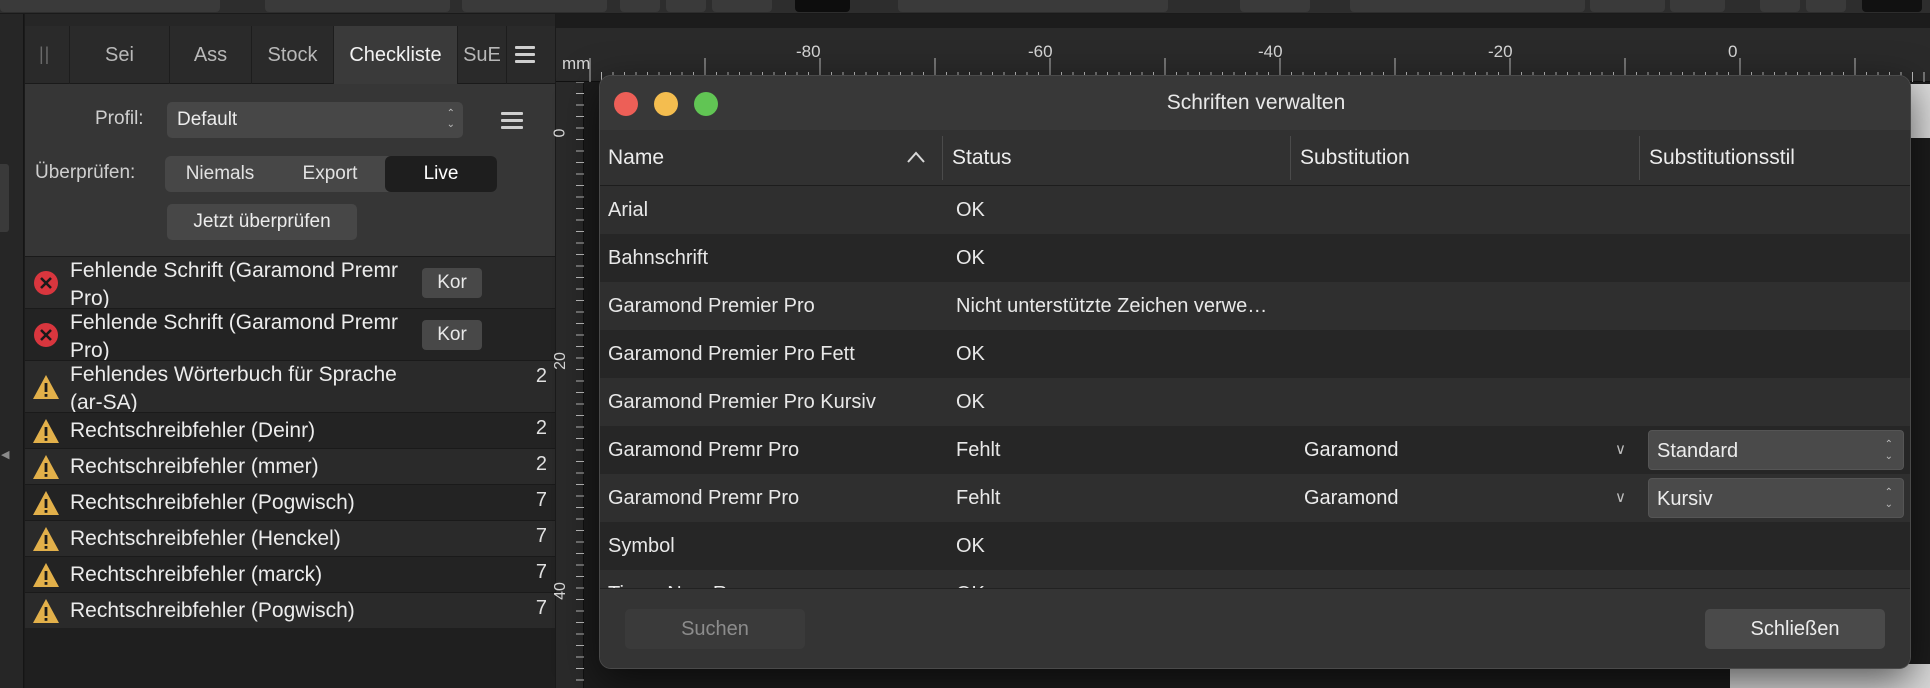 The width and height of the screenshot is (1930, 688). I want to click on font-name: Garamond Premier Pro, so click(711, 306).